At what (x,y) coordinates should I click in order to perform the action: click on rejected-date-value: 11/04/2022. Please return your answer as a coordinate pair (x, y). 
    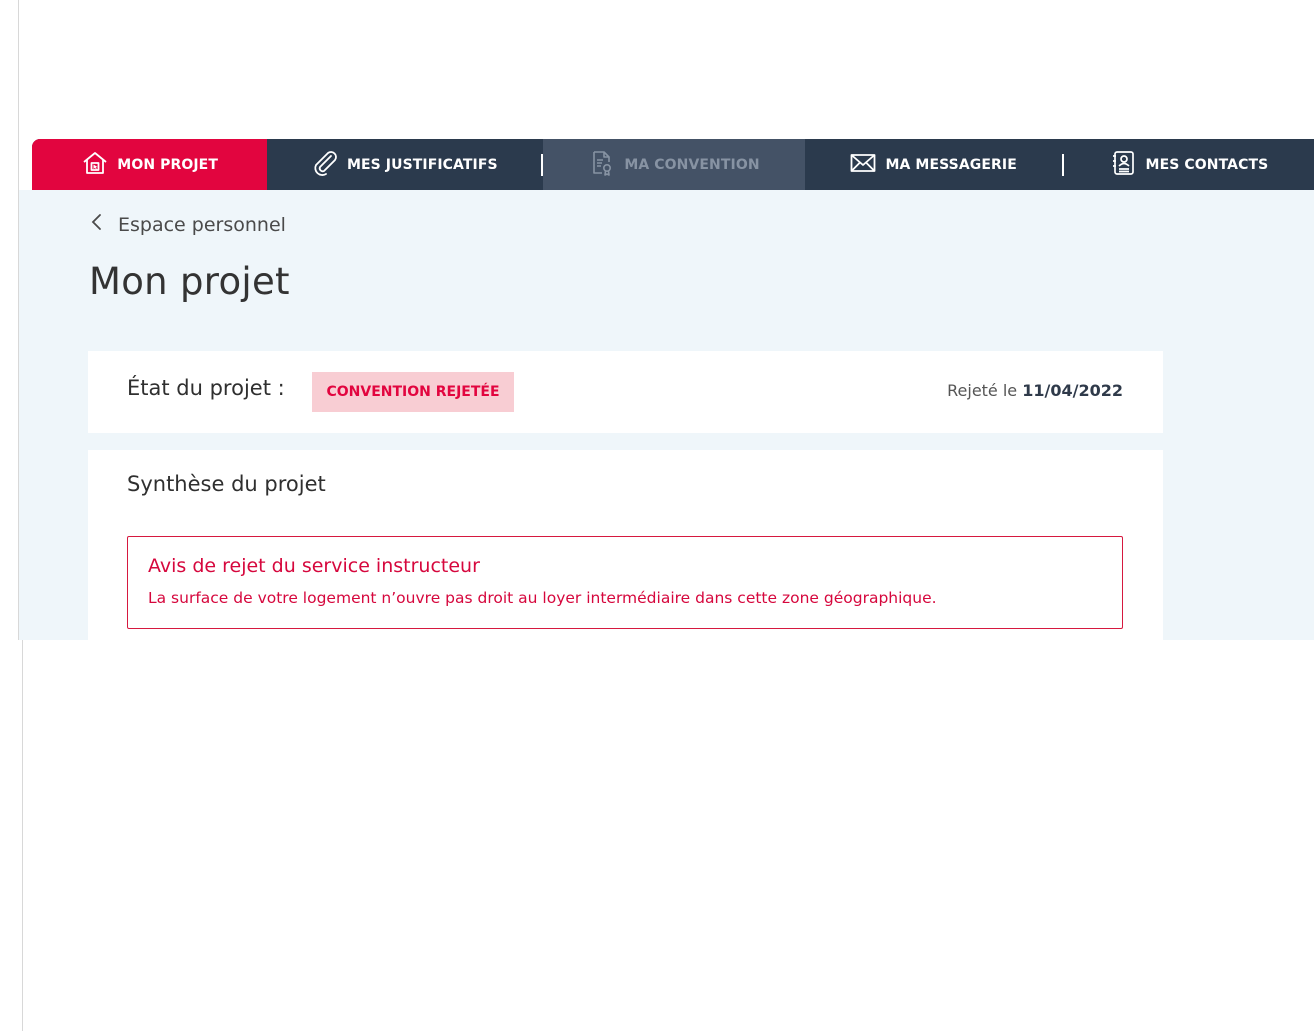
    Looking at the image, I should click on (1072, 390).